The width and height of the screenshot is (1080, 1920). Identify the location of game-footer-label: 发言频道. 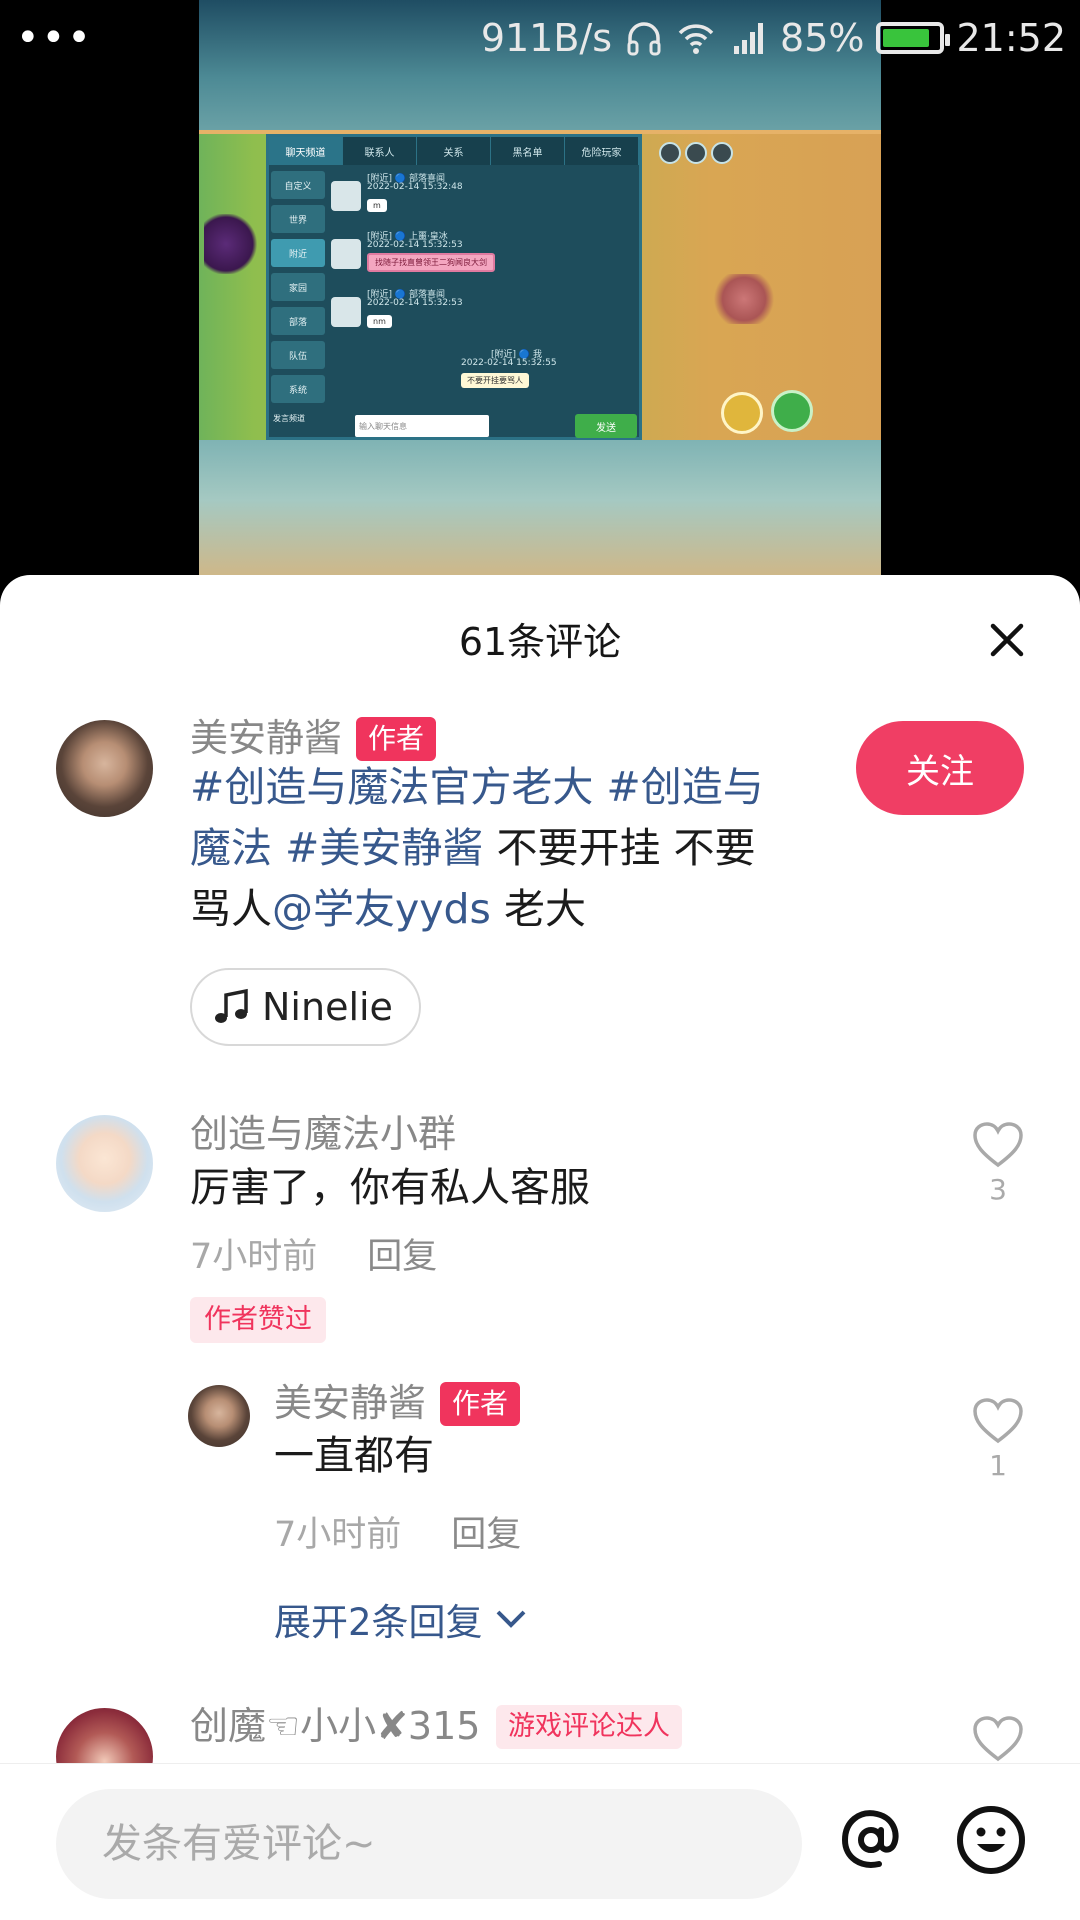
(289, 418).